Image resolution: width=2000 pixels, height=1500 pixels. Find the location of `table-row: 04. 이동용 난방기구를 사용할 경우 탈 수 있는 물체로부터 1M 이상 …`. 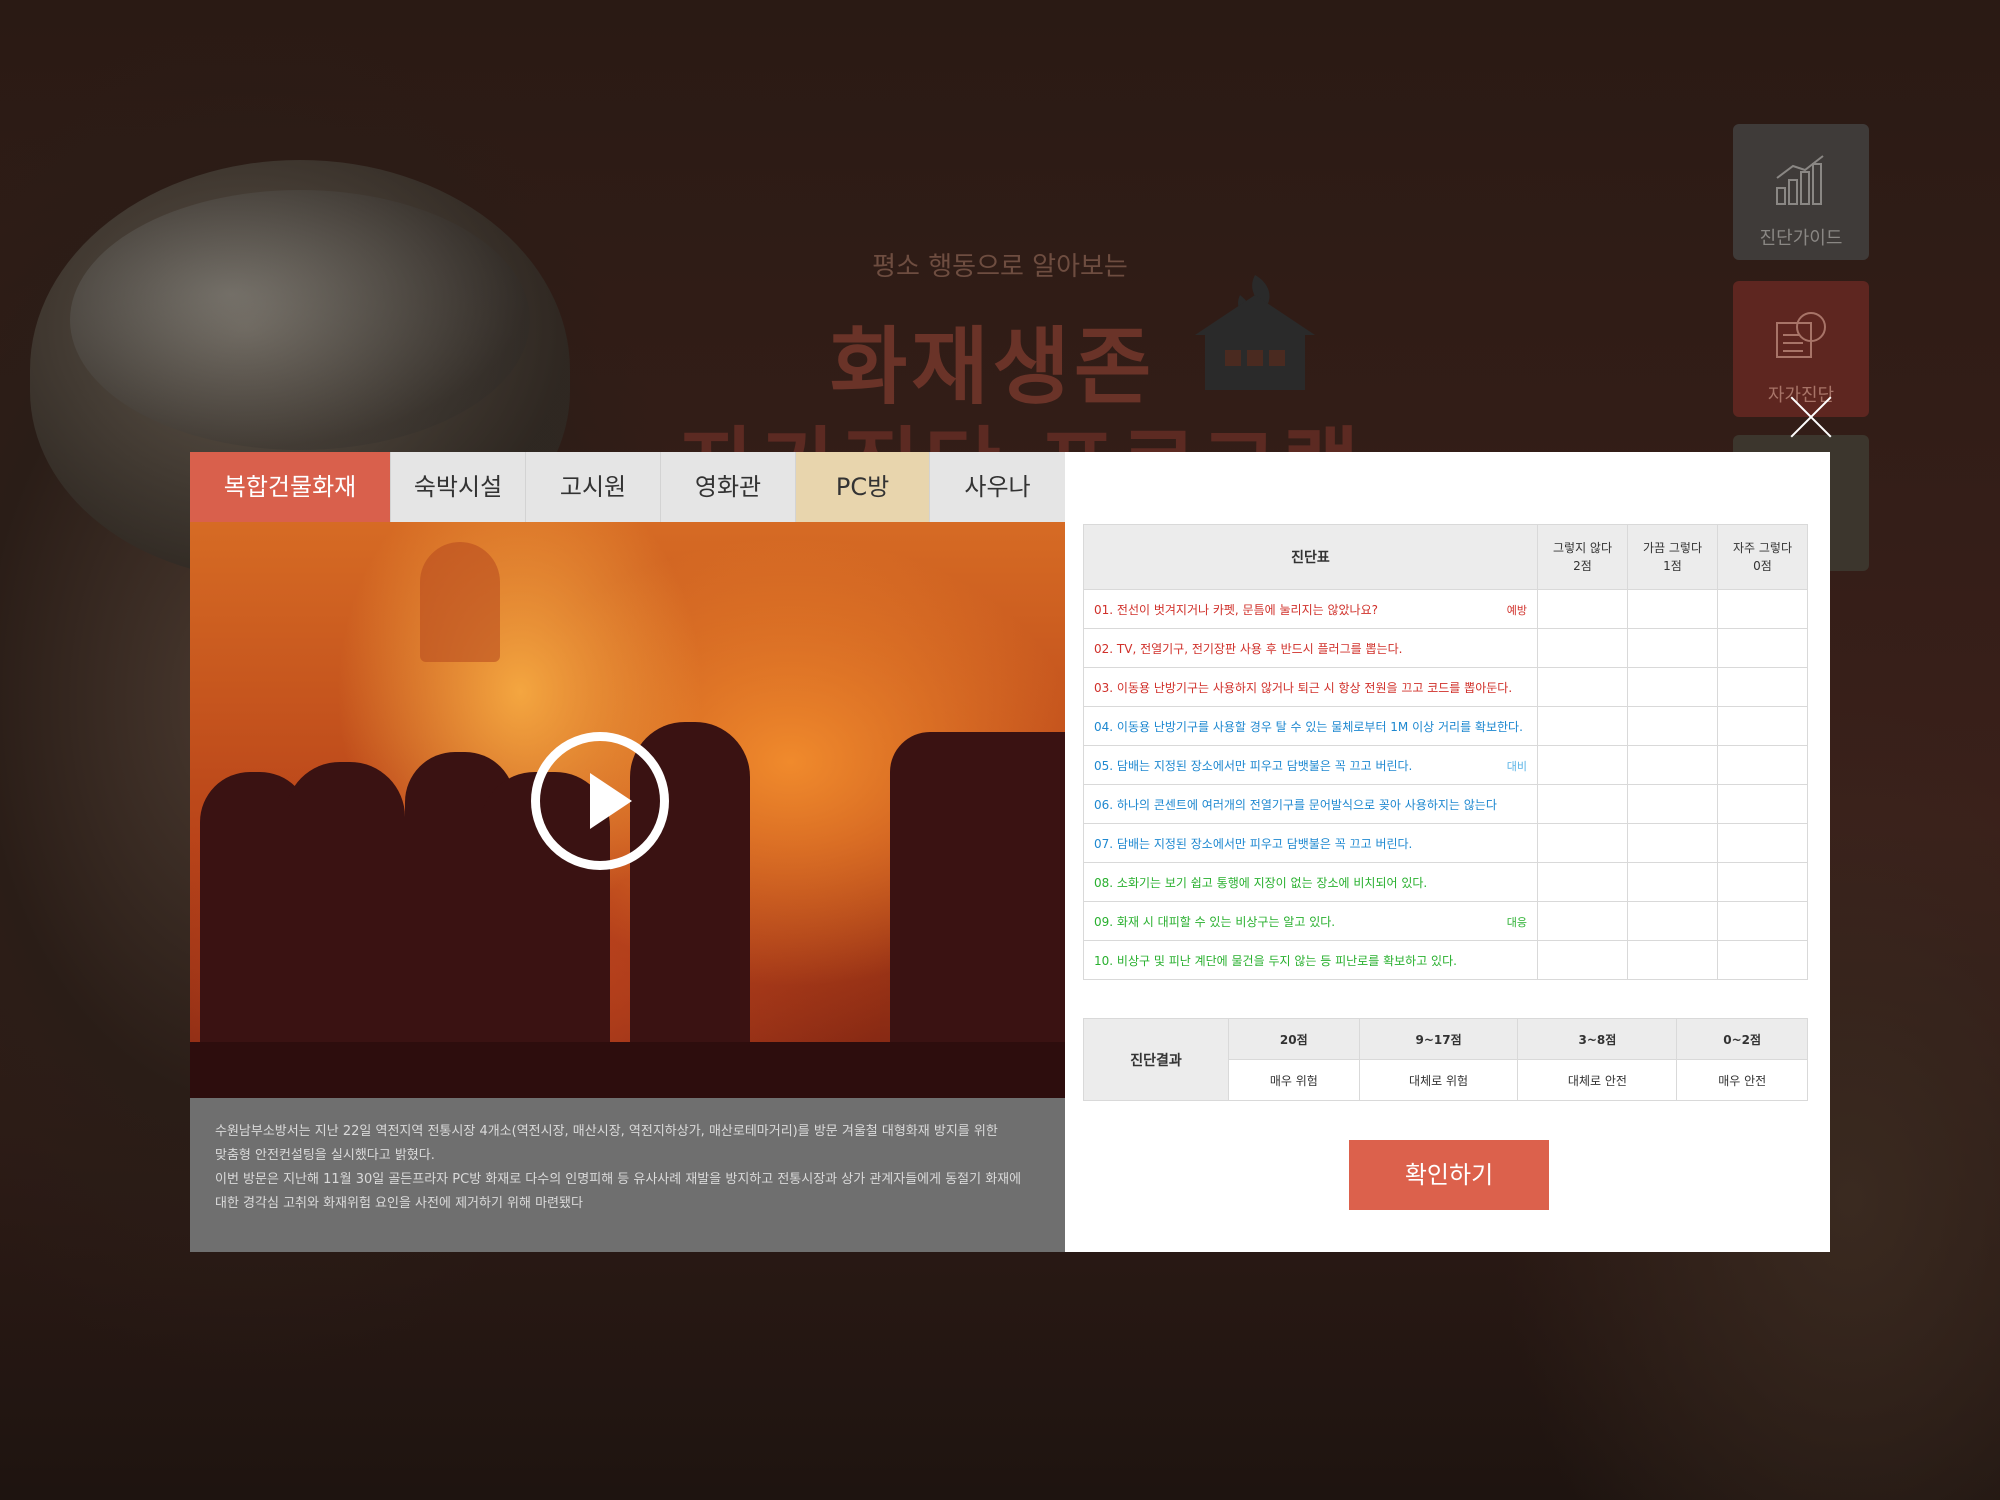

table-row: 04. 이동용 난방기구를 사용할 경우 탈 수 있는 물체로부터 1M 이상 … is located at coordinates (1445, 726).